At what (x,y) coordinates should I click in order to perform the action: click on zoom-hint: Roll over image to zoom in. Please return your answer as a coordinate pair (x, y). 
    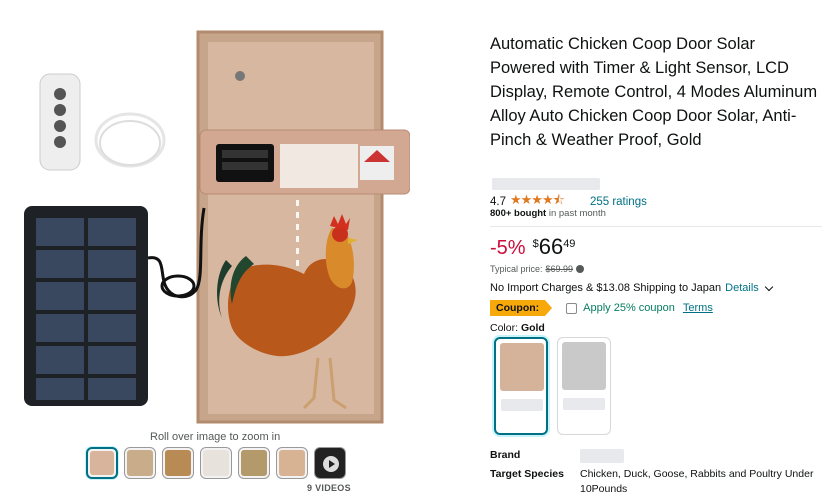
    Looking at the image, I should click on (215, 437).